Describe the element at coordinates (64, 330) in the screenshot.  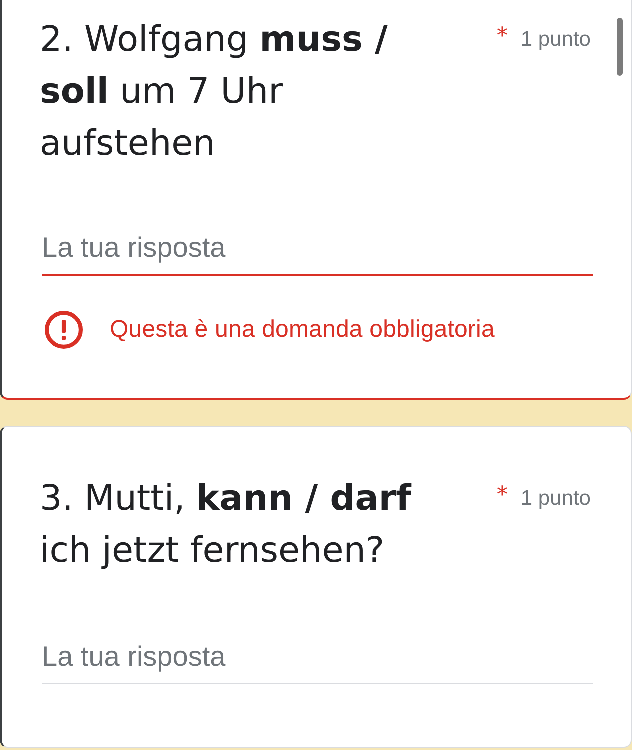
I see `alert-icon` at that location.